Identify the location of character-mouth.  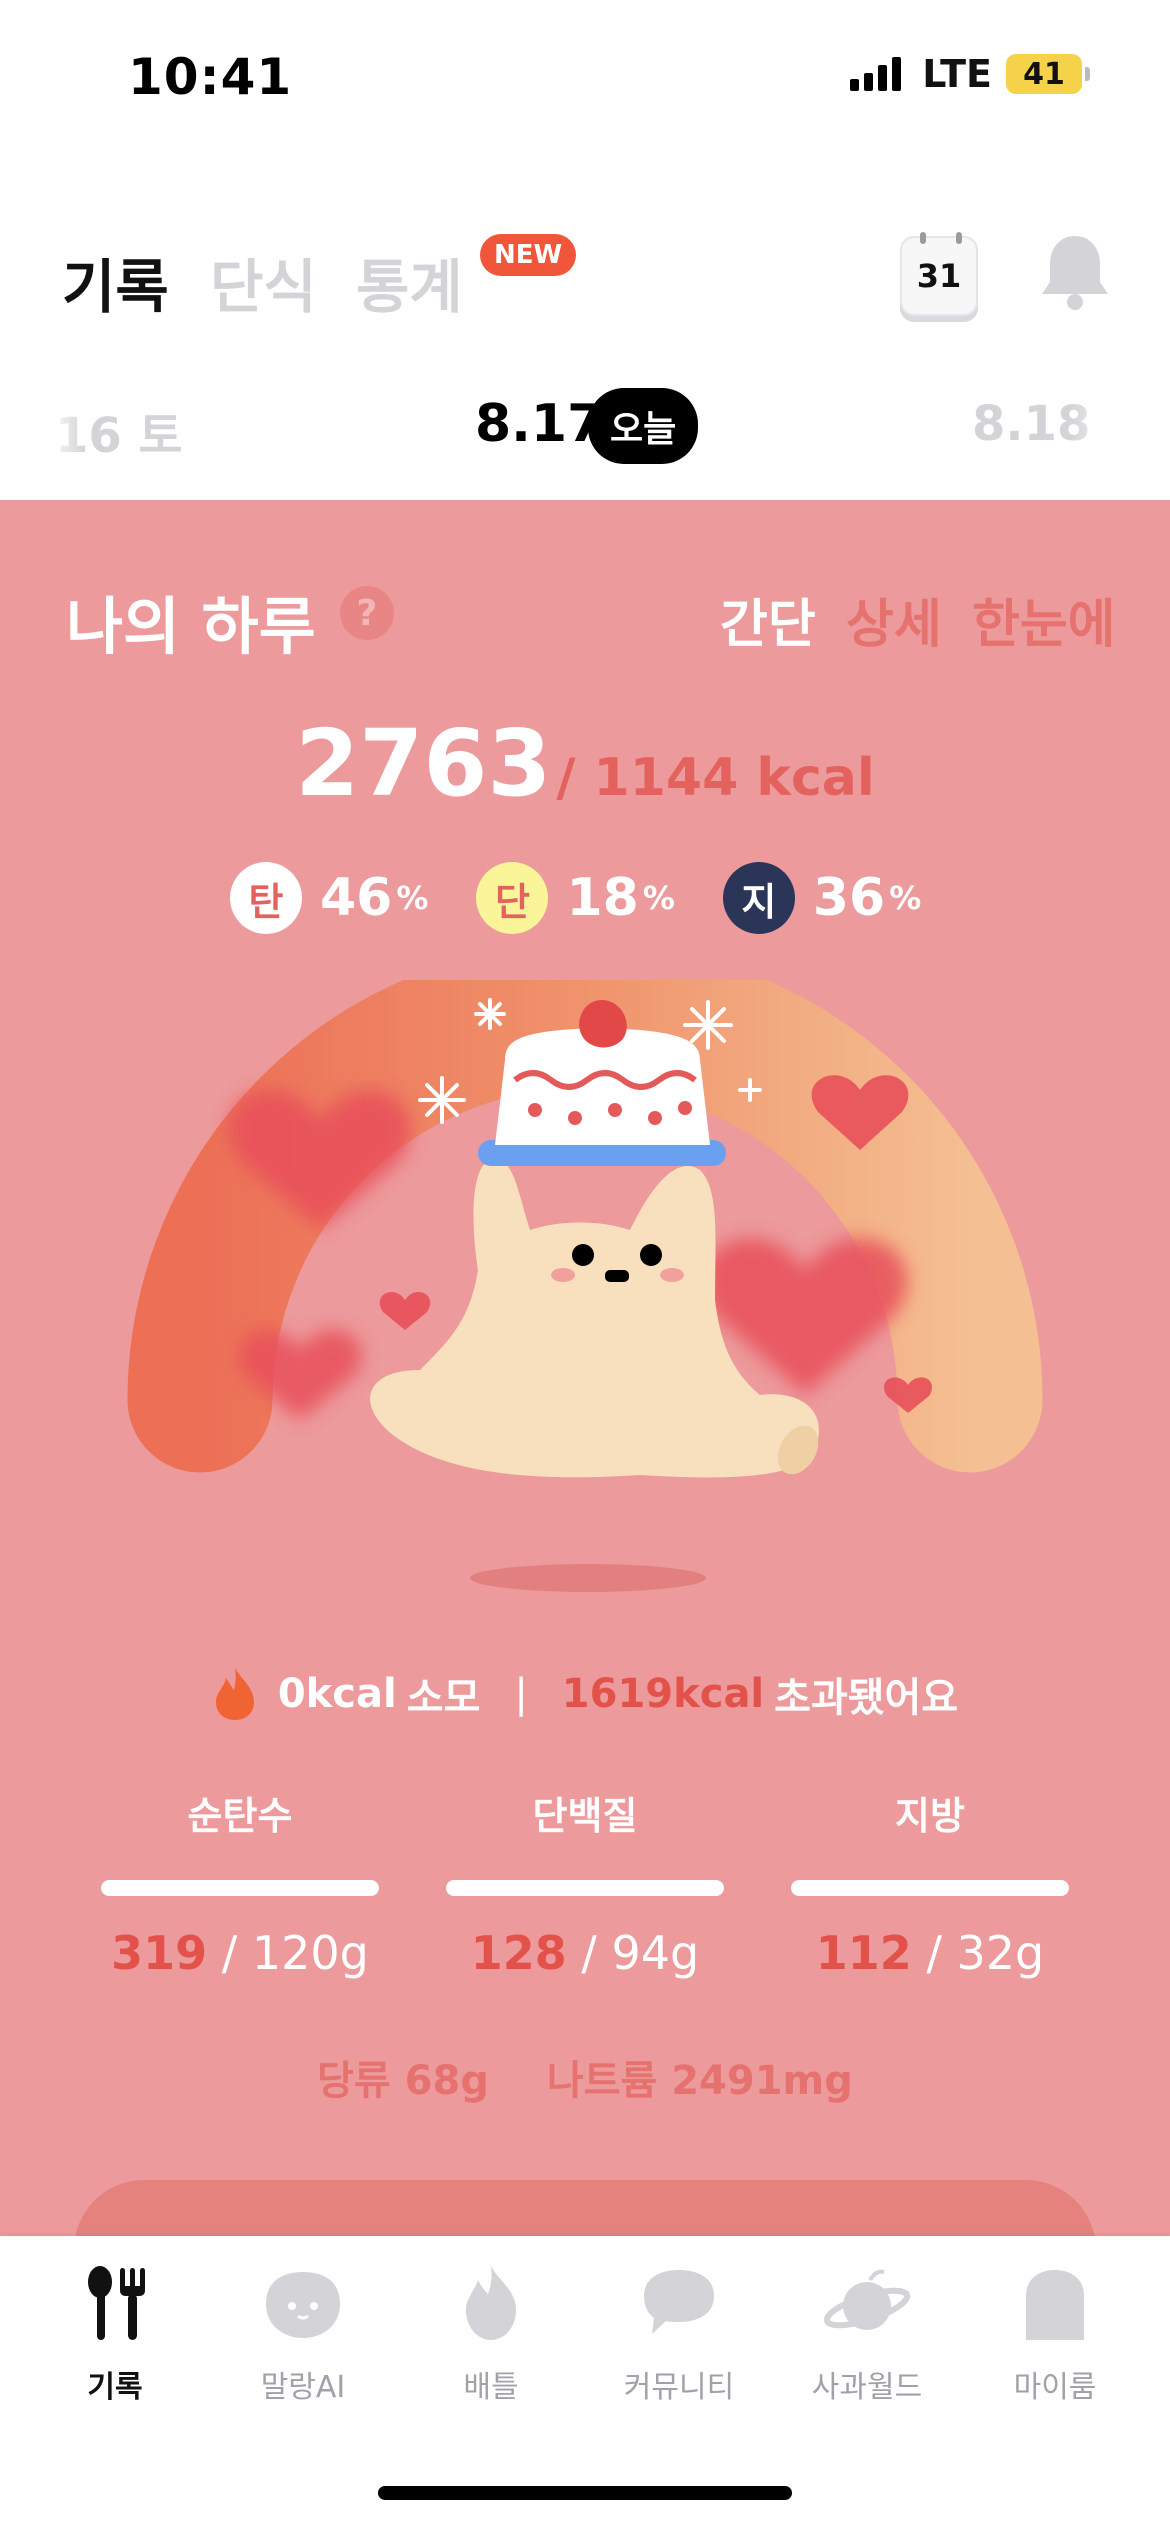
(617, 1276).